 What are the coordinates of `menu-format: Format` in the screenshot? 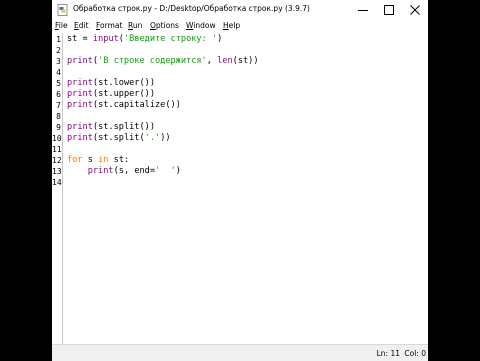 It's located at (109, 25).